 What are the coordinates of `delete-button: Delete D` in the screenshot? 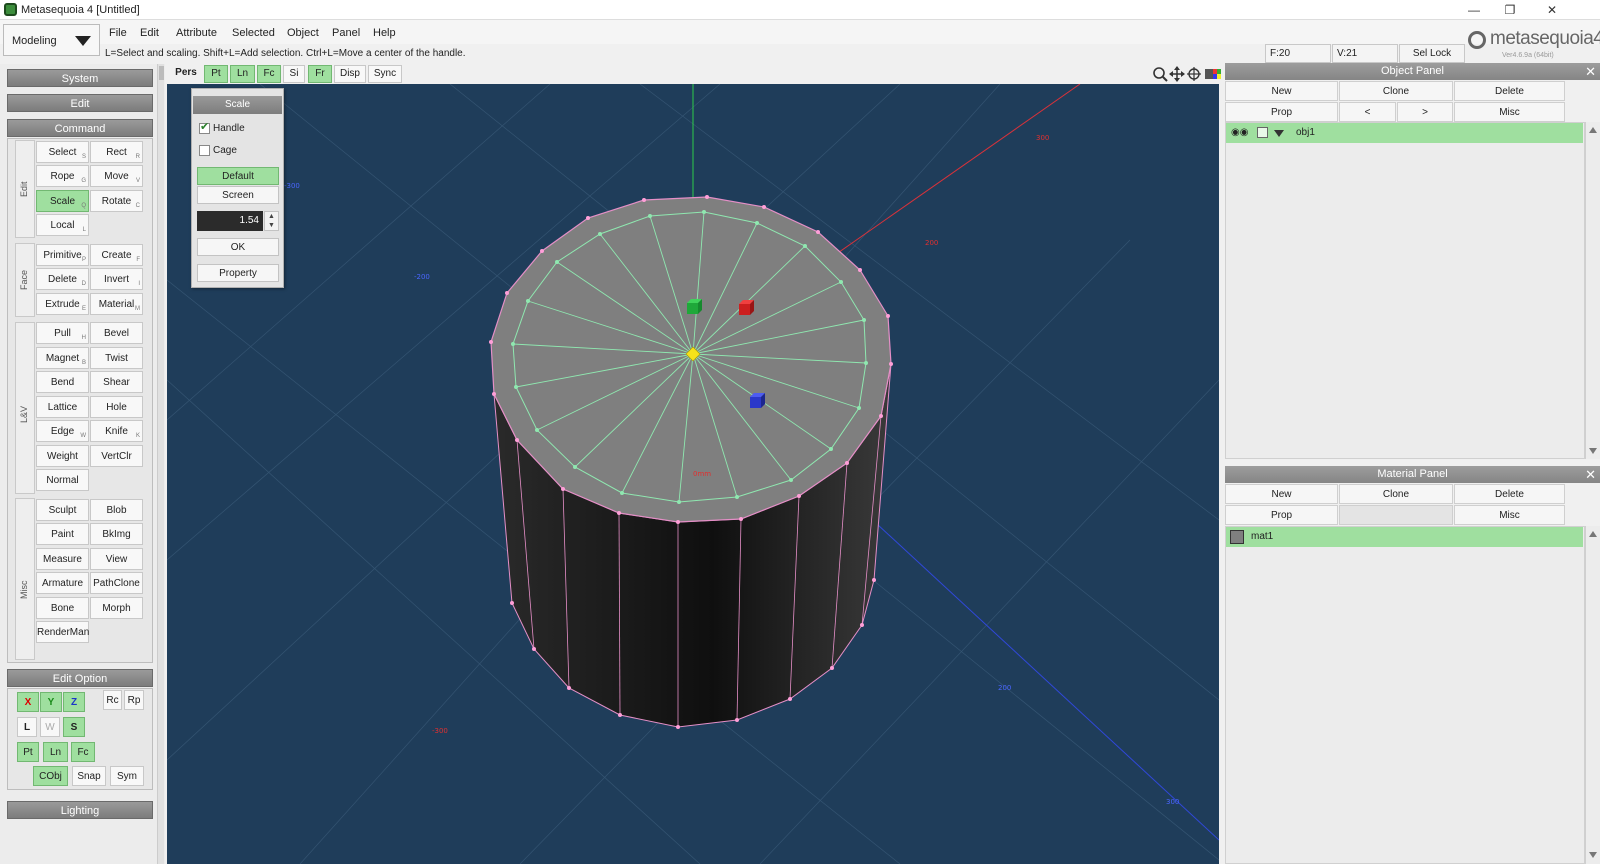 It's located at (62, 279).